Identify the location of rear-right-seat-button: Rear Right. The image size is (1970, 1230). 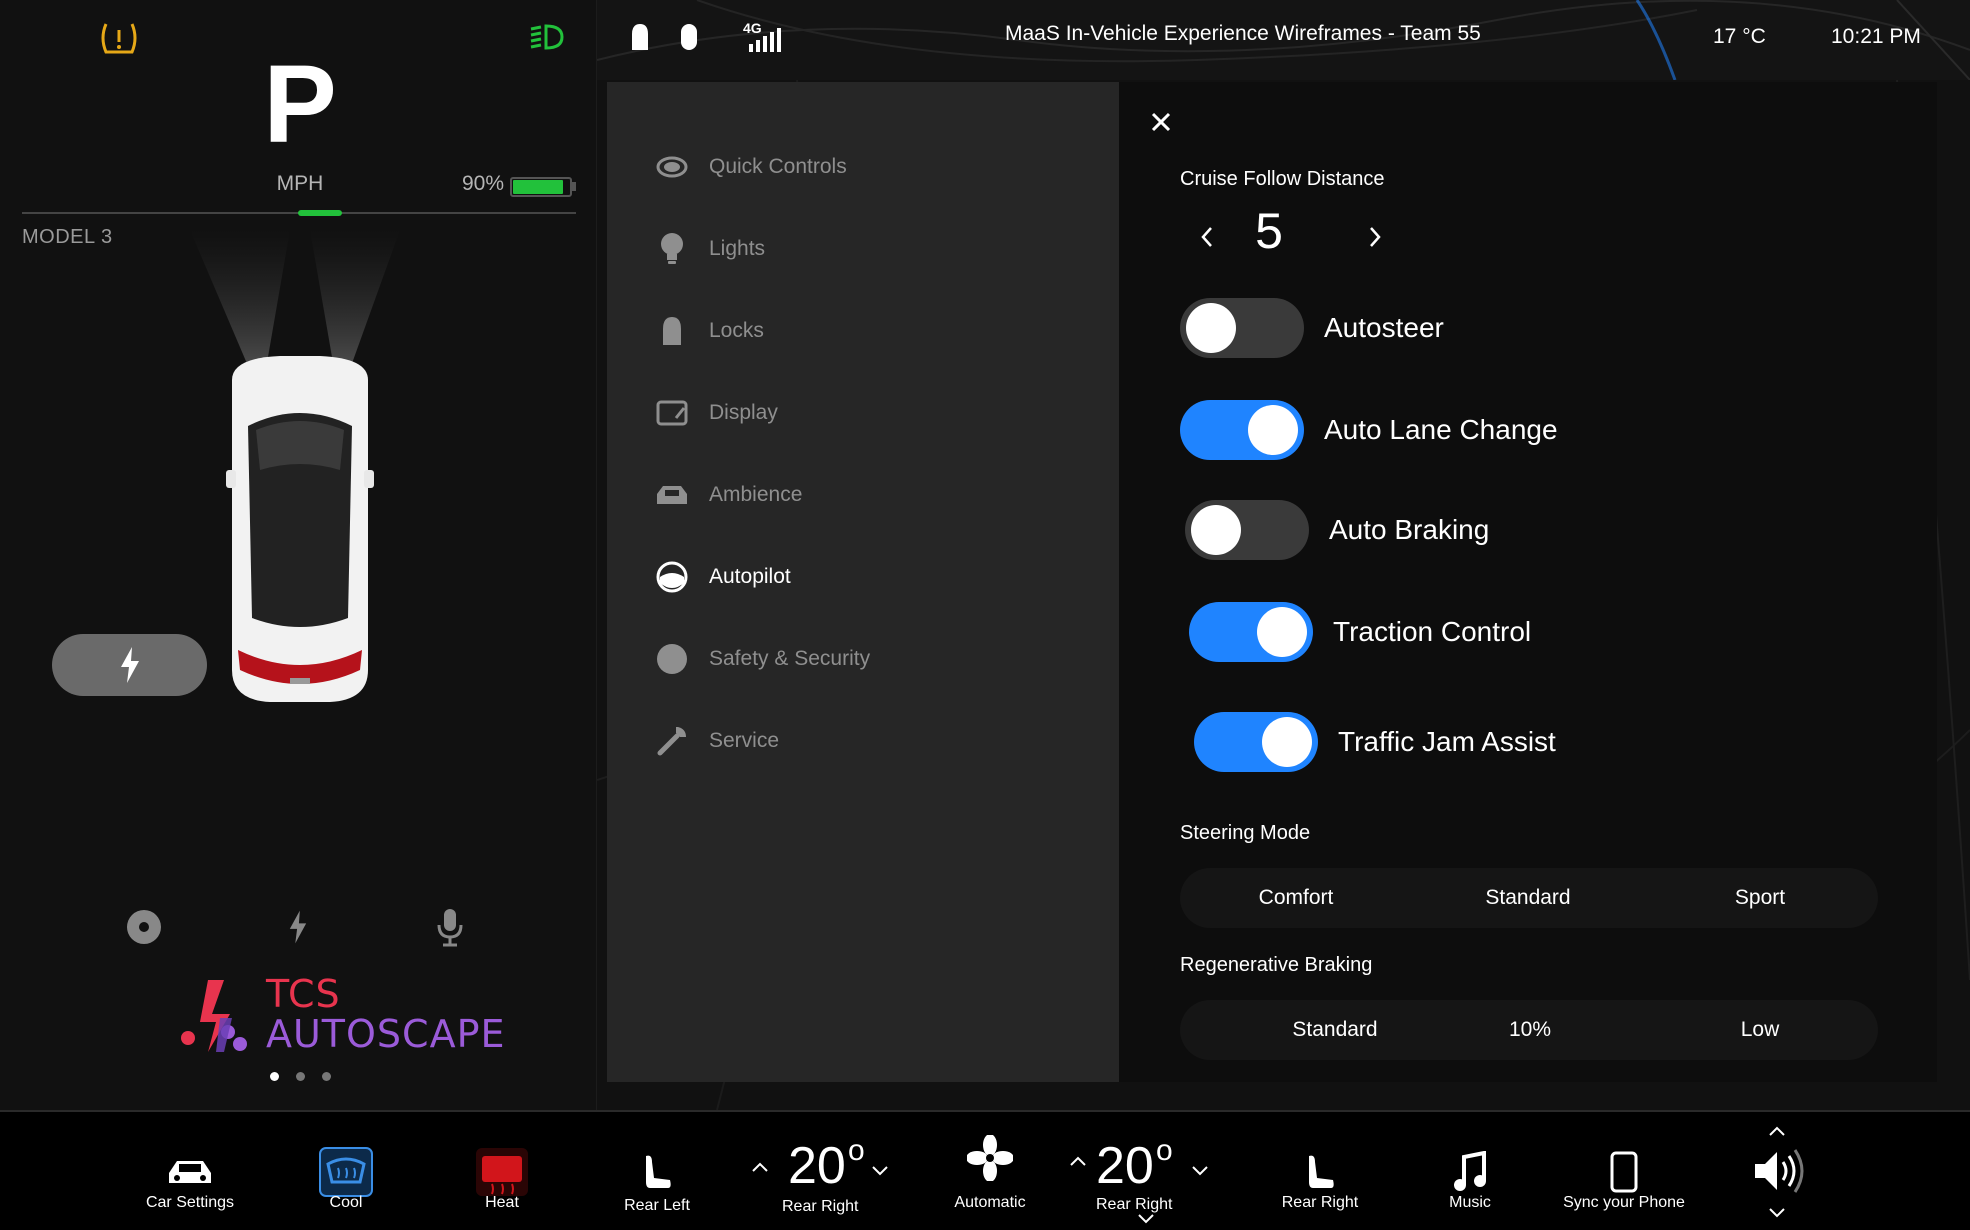
(1320, 1171).